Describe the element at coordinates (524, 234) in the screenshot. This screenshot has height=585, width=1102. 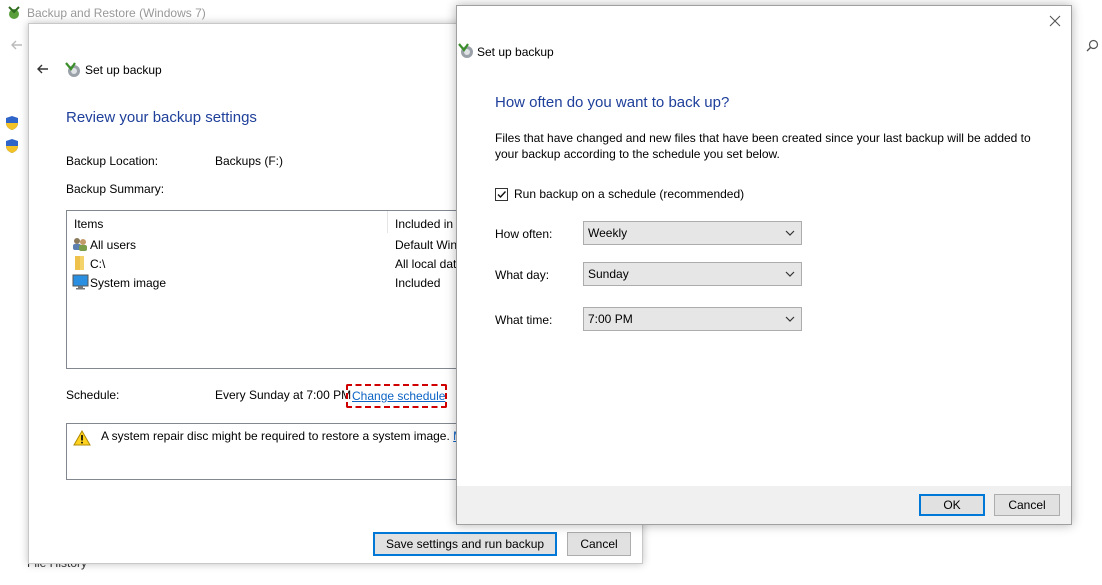
I see `how-often-label: How often:` at that location.